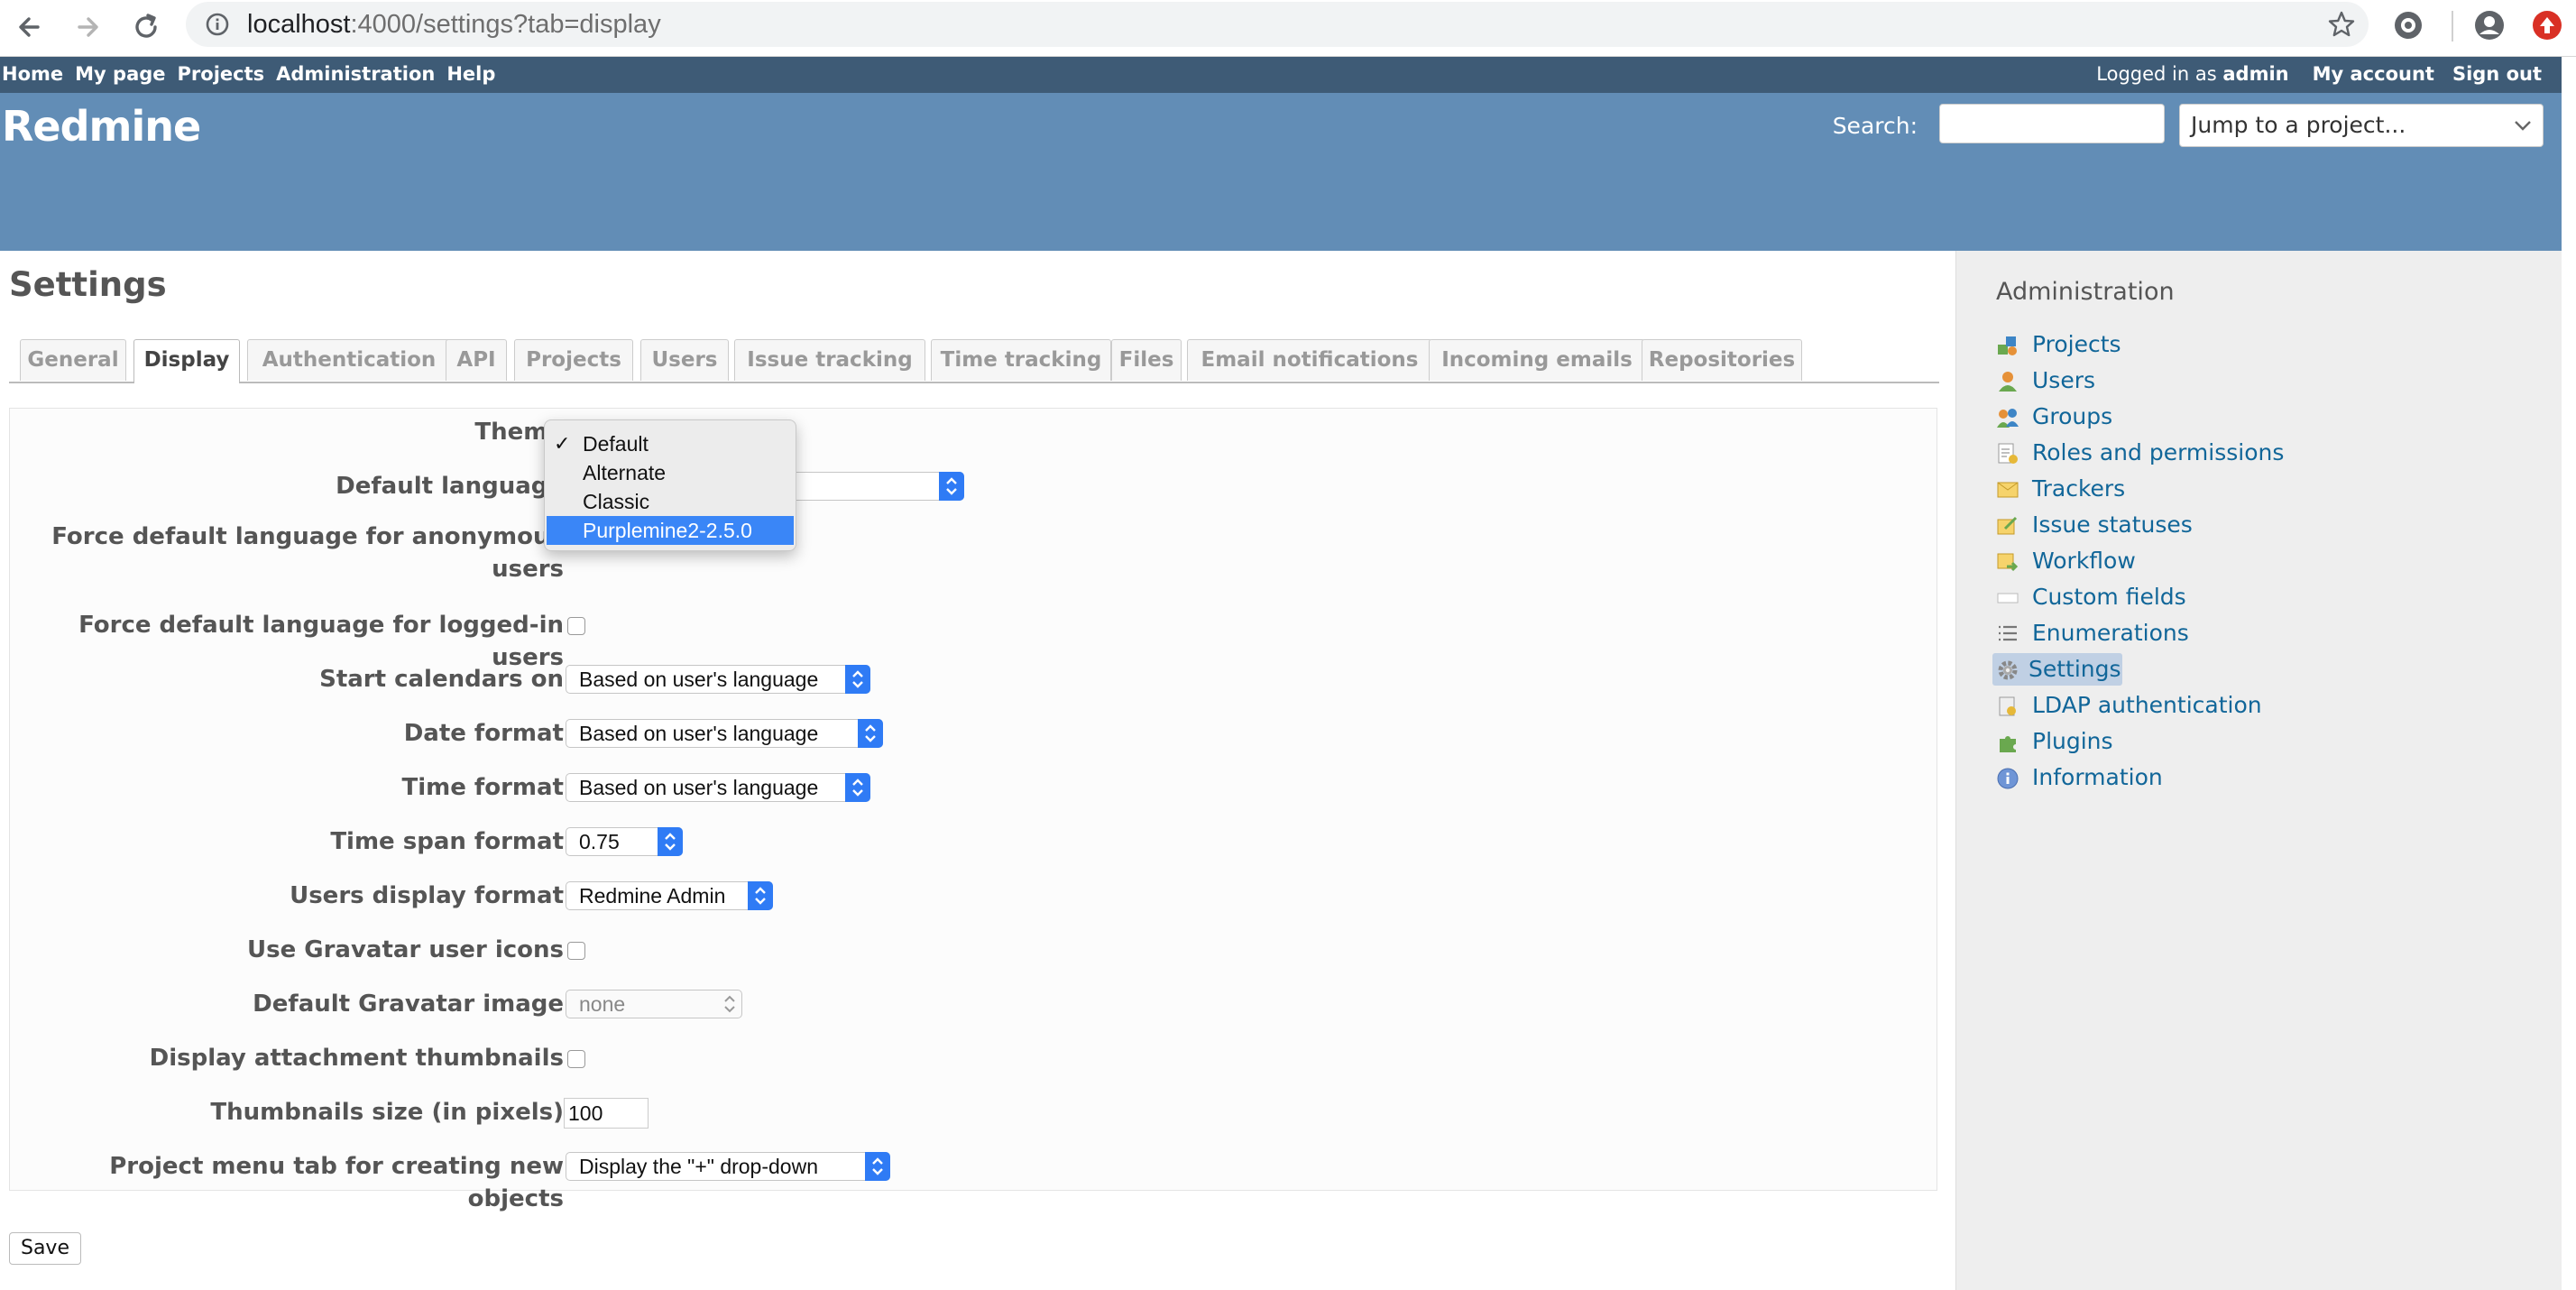 The height and width of the screenshot is (1290, 2576). What do you see at coordinates (684, 360) in the screenshot?
I see `tab-users: Users` at bounding box center [684, 360].